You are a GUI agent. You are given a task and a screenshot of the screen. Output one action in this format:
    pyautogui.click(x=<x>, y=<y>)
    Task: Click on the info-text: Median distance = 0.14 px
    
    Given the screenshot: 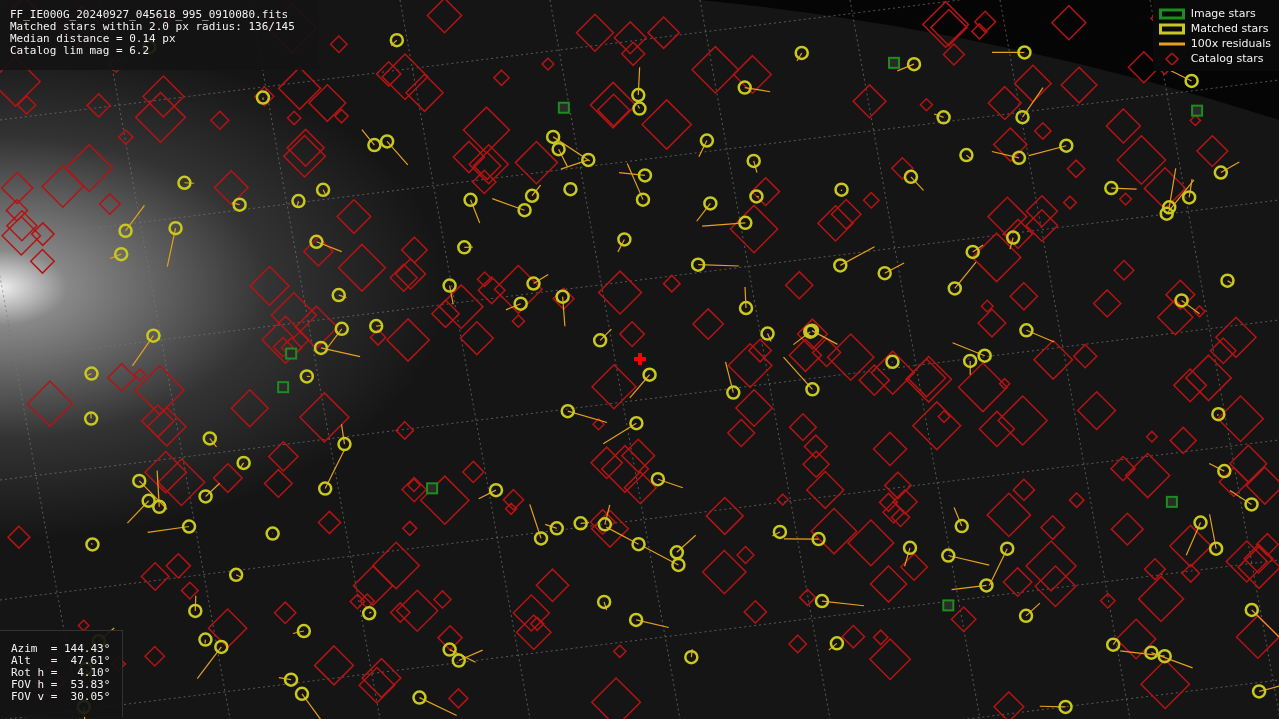 What is the action you would take?
    pyautogui.click(x=93, y=39)
    